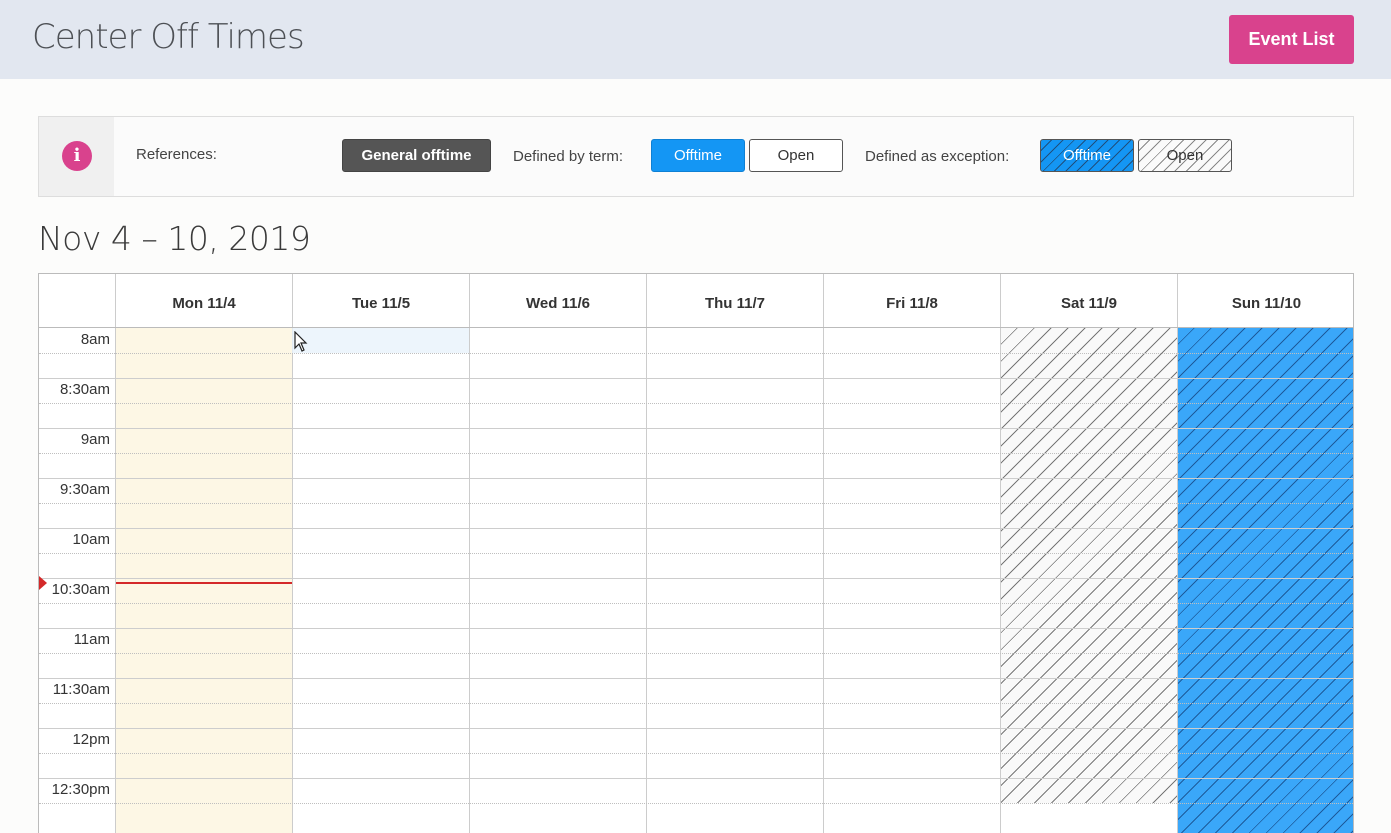 Image resolution: width=1391 pixels, height=833 pixels. I want to click on time-label: 9:30am, so click(84, 489).